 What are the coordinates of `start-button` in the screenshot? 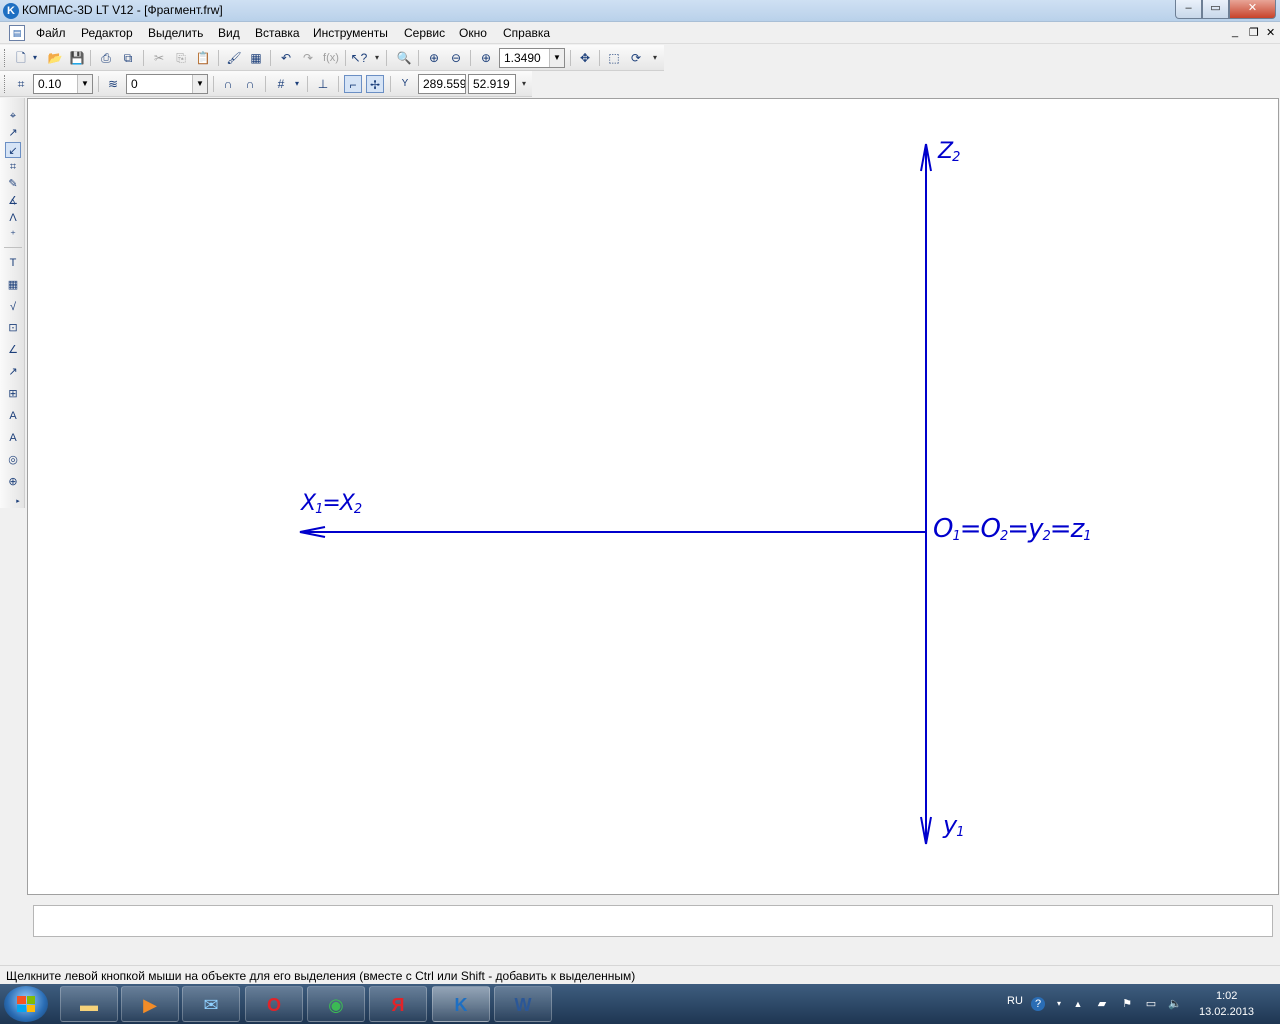 It's located at (26, 1004).